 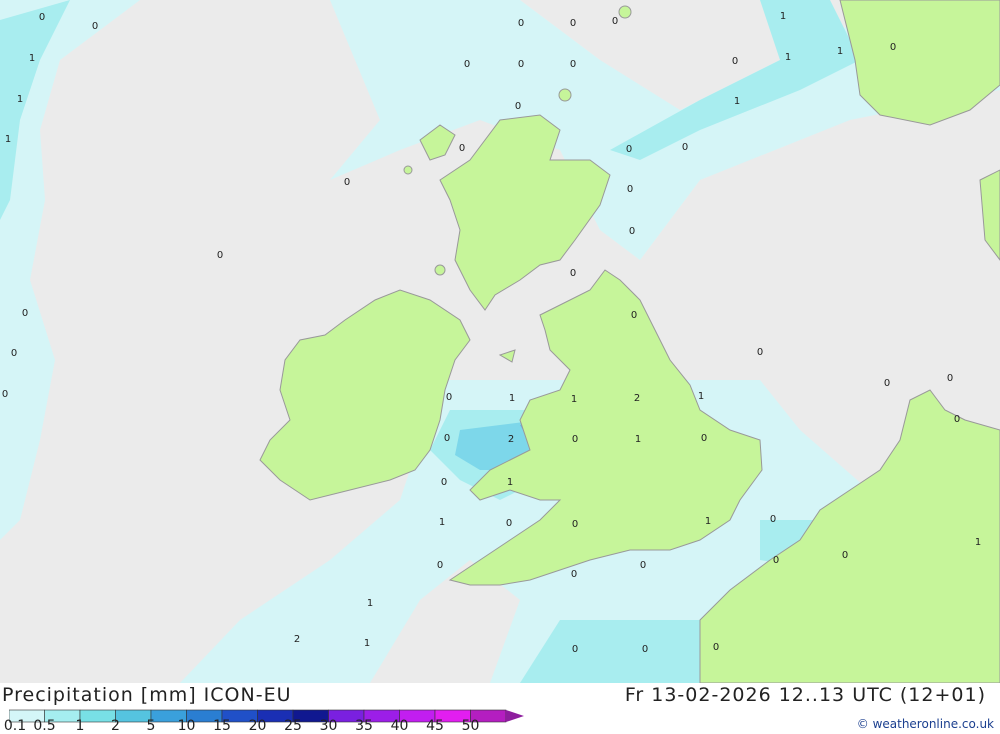 I want to click on legend-title: Precipitation [mm] ICON-EU, so click(x=147, y=695).